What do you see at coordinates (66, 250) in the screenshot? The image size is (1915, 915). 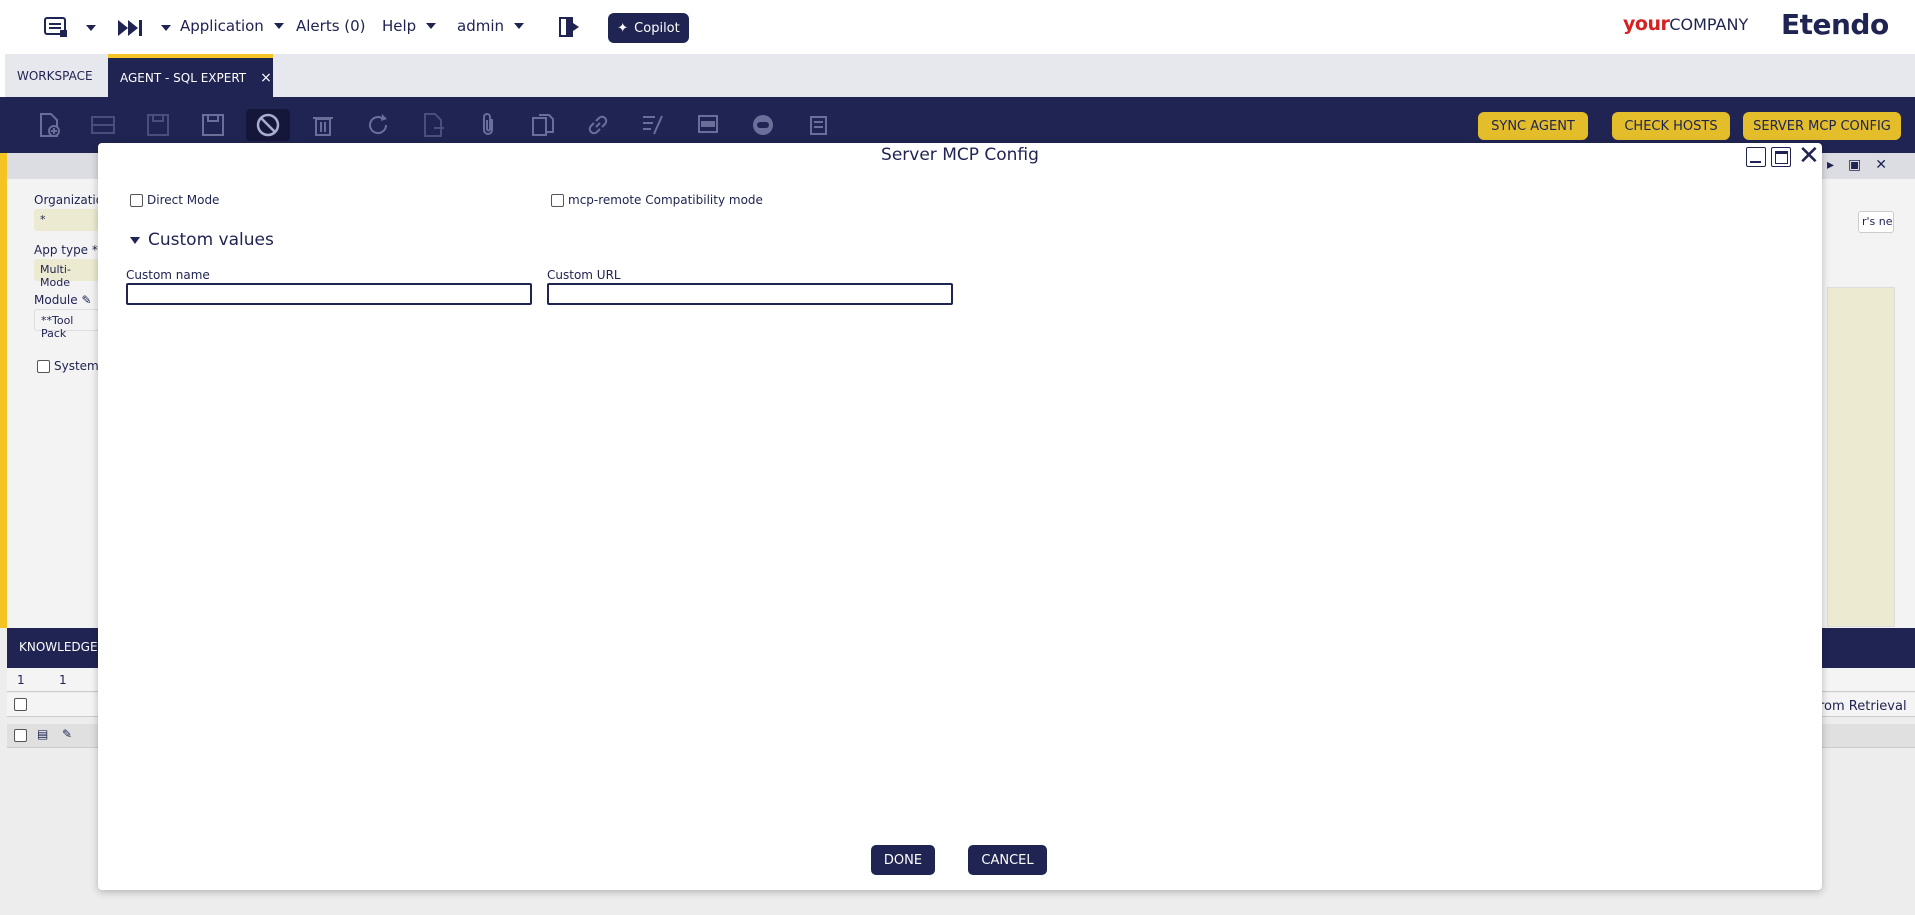 I see `app-type-label: App type *` at bounding box center [66, 250].